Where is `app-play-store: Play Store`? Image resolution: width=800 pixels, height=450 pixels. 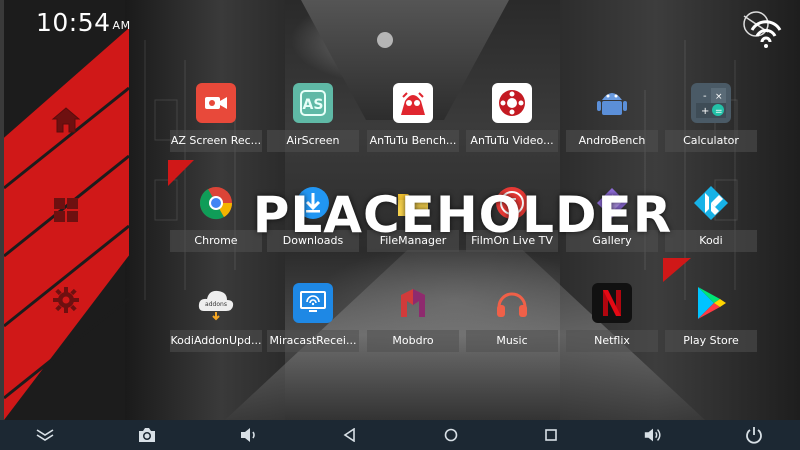 app-play-store: Play Store is located at coordinates (711, 318).